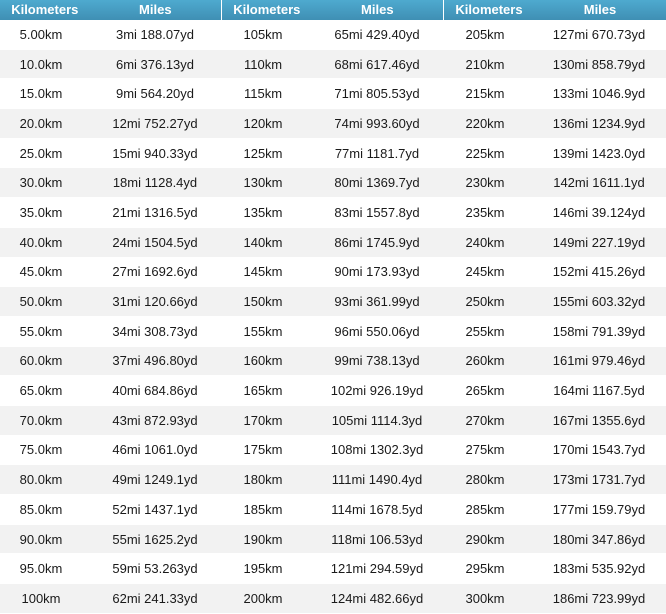 This screenshot has height=614, width=666. Describe the element at coordinates (263, 123) in the screenshot. I see `cell-kilometers: 120km` at that location.